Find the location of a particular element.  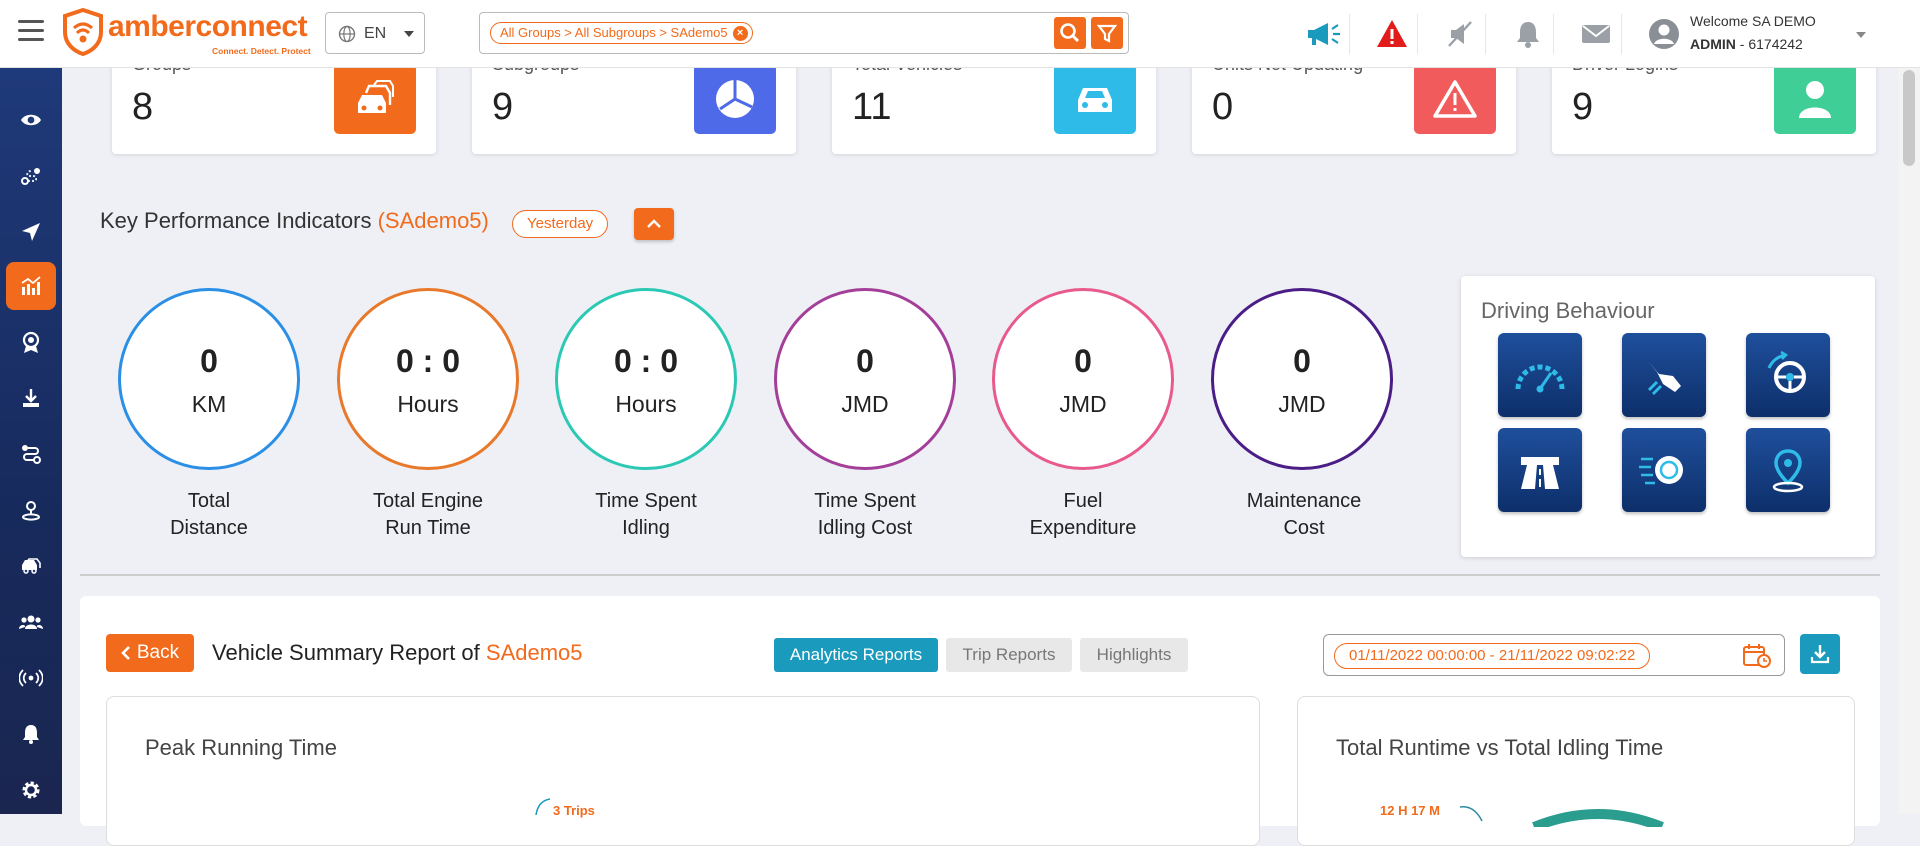

alerts-button is located at coordinates (1392, 34).